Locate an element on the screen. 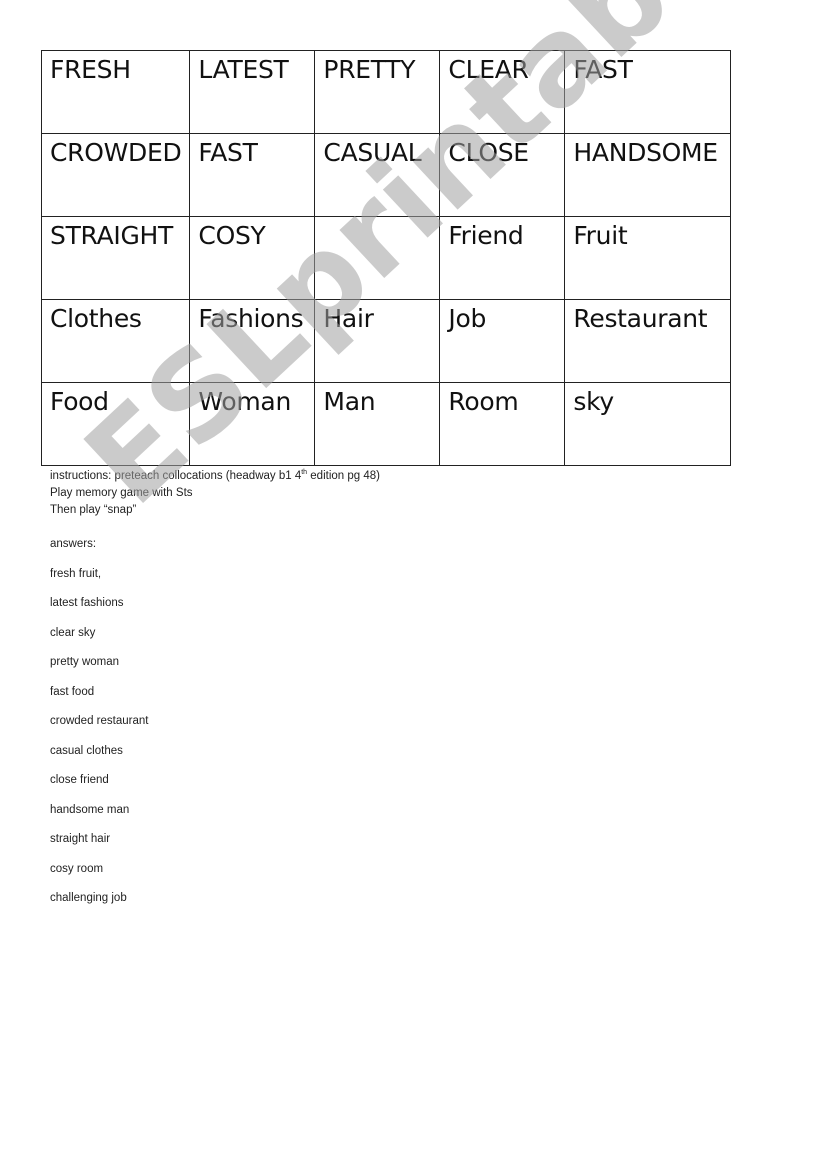 This screenshot has width=826, height=1169. grid-cell: Woman is located at coordinates (252, 424).